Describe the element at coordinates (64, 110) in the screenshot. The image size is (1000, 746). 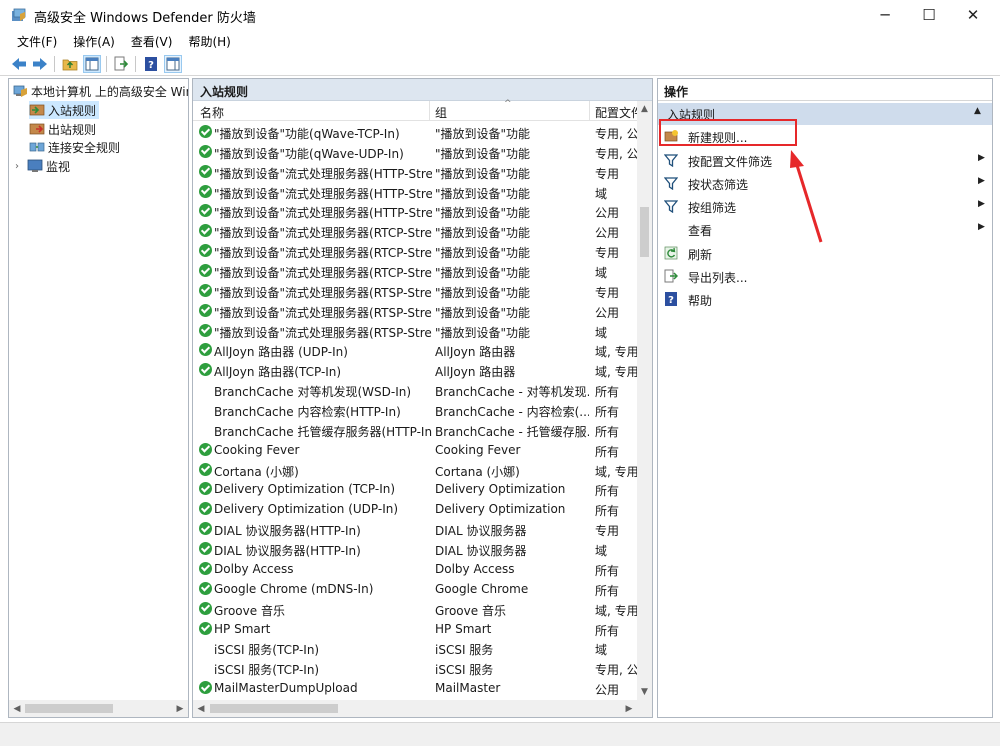
I see `tree-item-inbound-rules: 入站规则` at that location.